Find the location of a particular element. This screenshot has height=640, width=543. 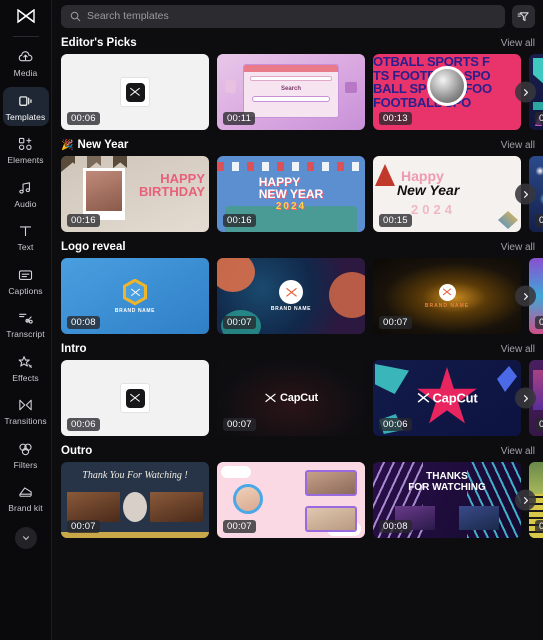

sidebar-item-label: Elements is located at coordinates (25, 160).